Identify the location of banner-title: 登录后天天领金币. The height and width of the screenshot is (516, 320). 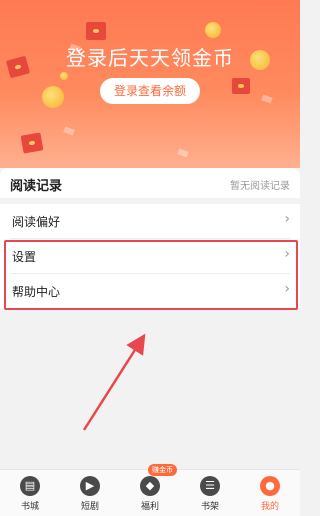
(150, 58).